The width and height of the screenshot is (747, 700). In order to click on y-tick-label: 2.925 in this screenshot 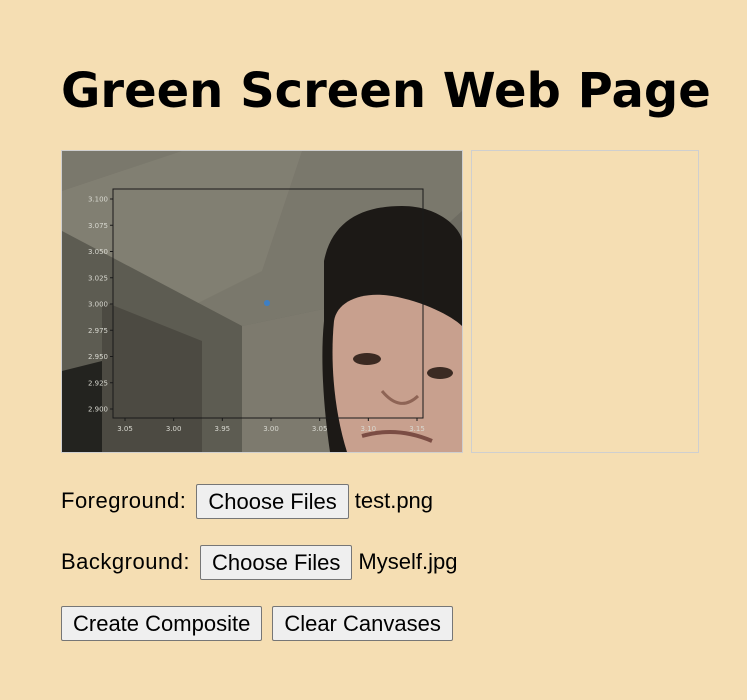, I will do `click(98, 383)`.